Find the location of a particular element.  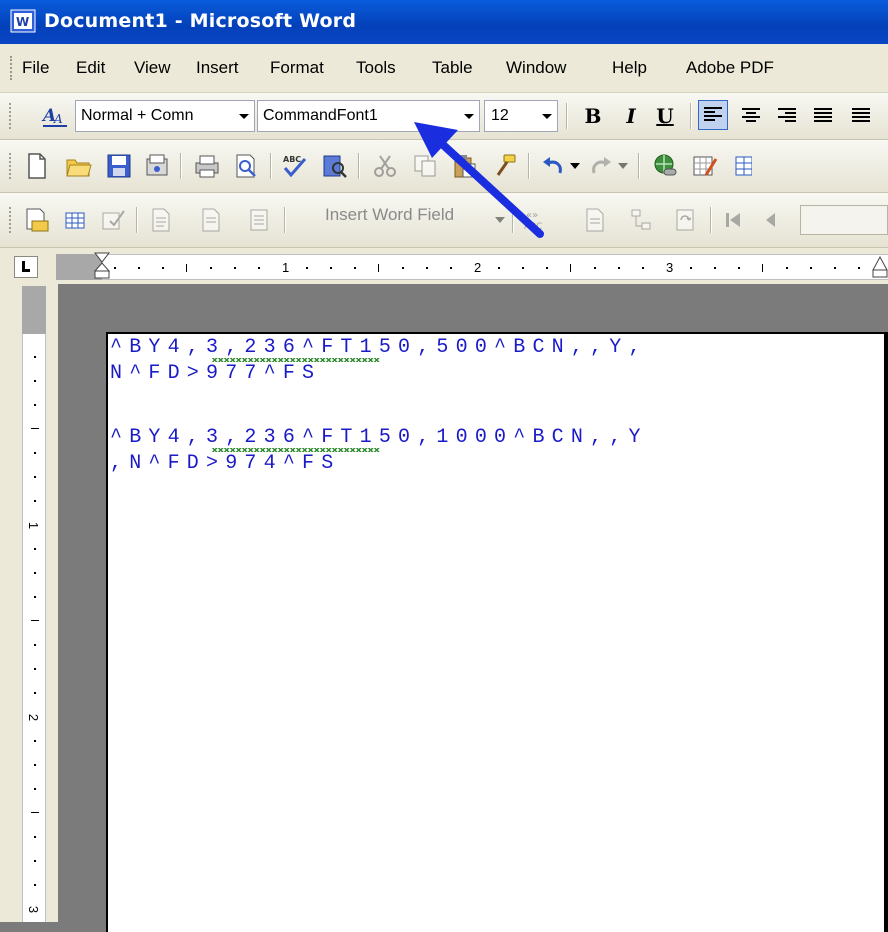

record-number-input is located at coordinates (844, 220).